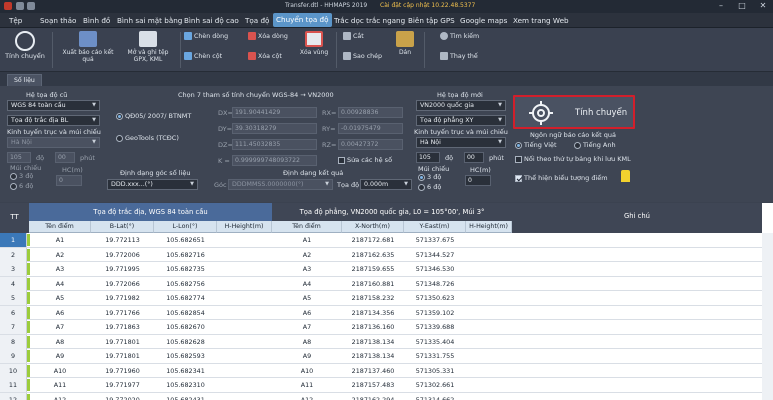  What do you see at coordinates (31, 6) in the screenshot?
I see `quick-undo-icon` at bounding box center [31, 6].